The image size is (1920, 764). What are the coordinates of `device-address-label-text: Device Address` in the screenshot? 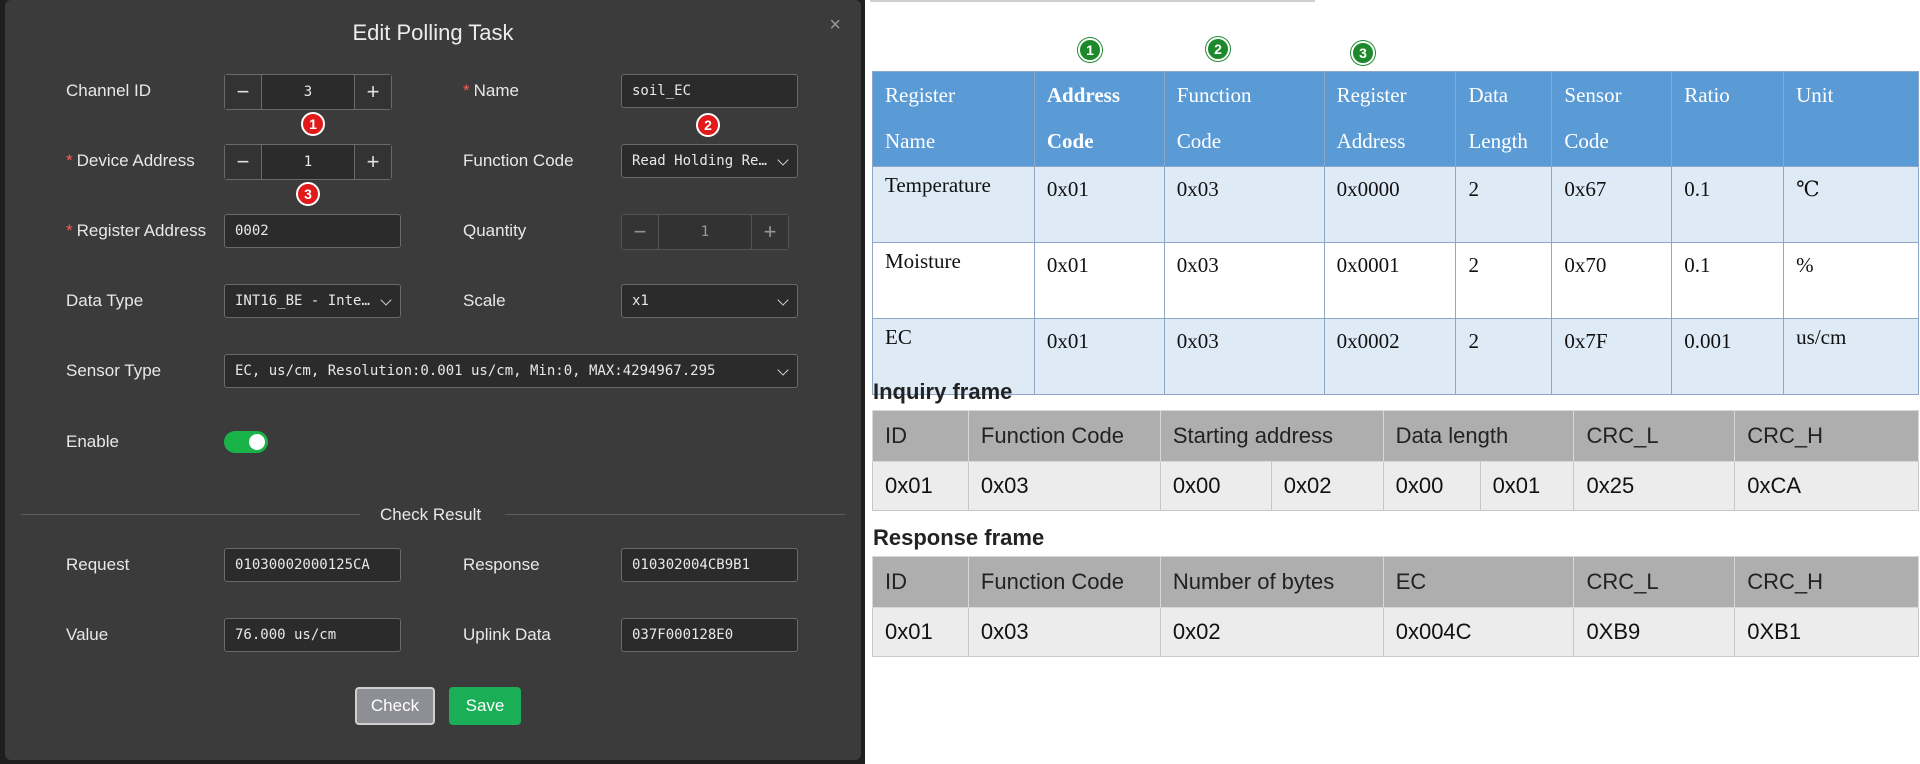 It's located at (135, 160).